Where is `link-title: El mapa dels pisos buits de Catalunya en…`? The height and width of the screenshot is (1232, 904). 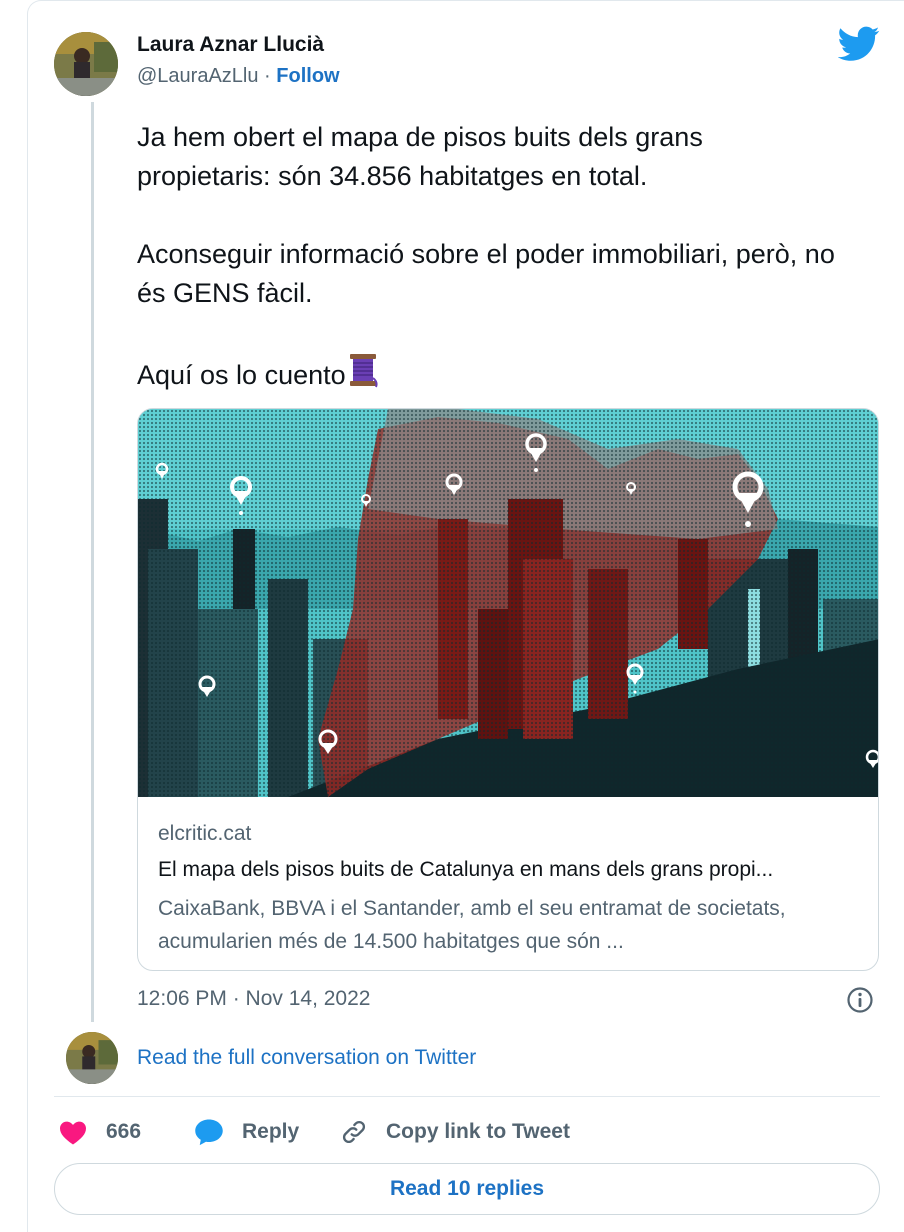 link-title: El mapa dels pisos buits de Catalunya en… is located at coordinates (466, 869).